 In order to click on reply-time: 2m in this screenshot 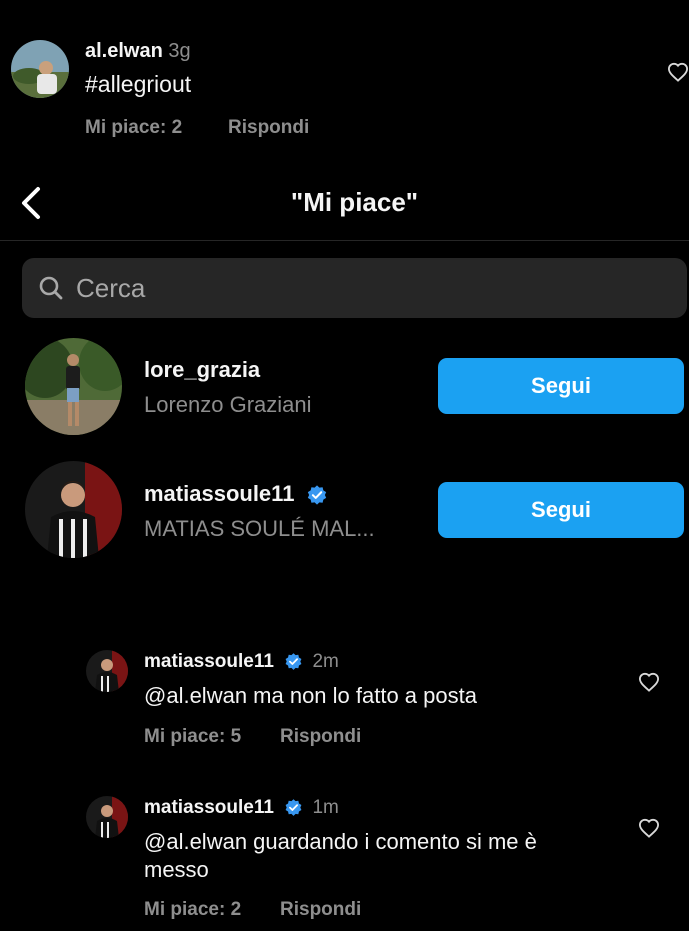, I will do `click(325, 661)`.